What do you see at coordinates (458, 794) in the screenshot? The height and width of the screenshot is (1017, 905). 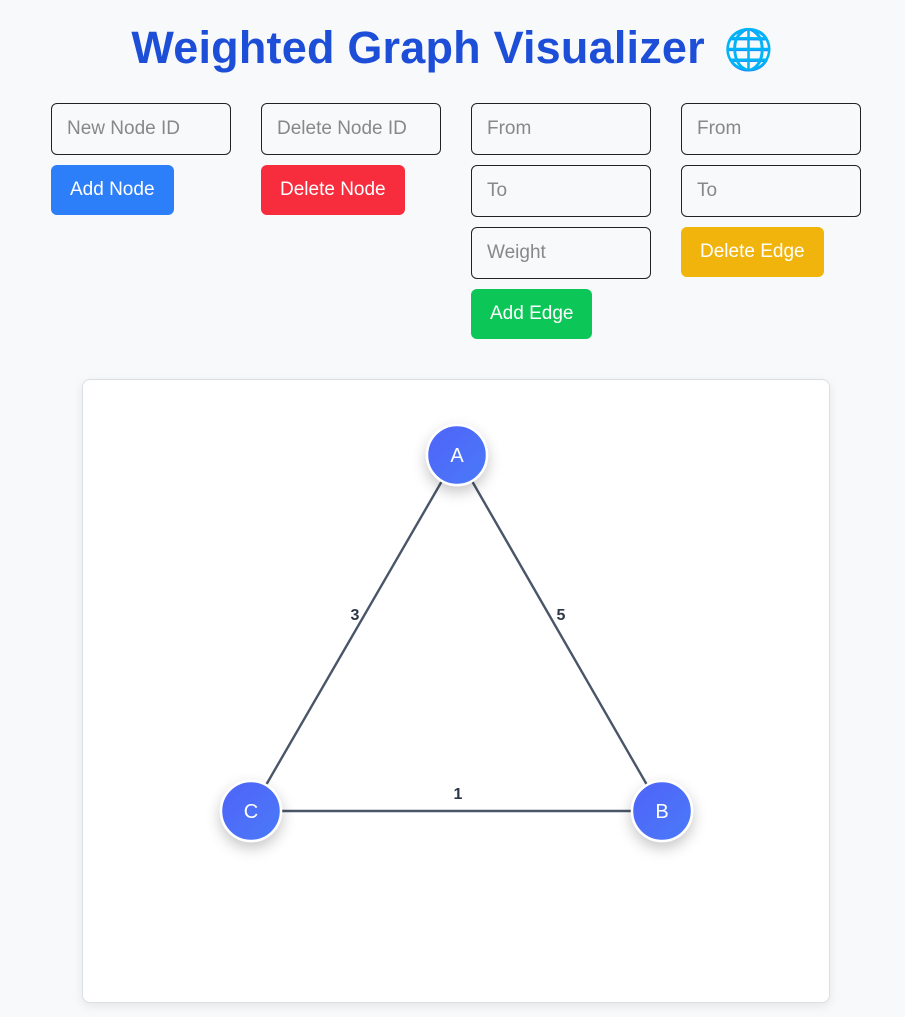 I see `edge-weight-label: 1` at bounding box center [458, 794].